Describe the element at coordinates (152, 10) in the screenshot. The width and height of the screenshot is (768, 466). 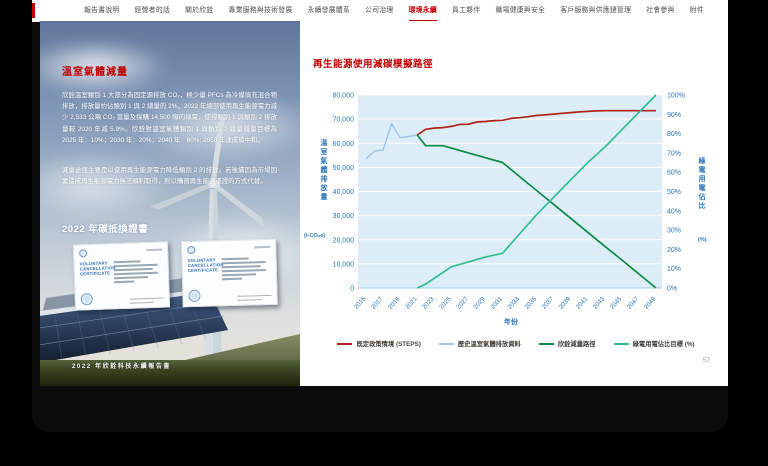
I see `nav-tab-2: 經營者的話` at that location.